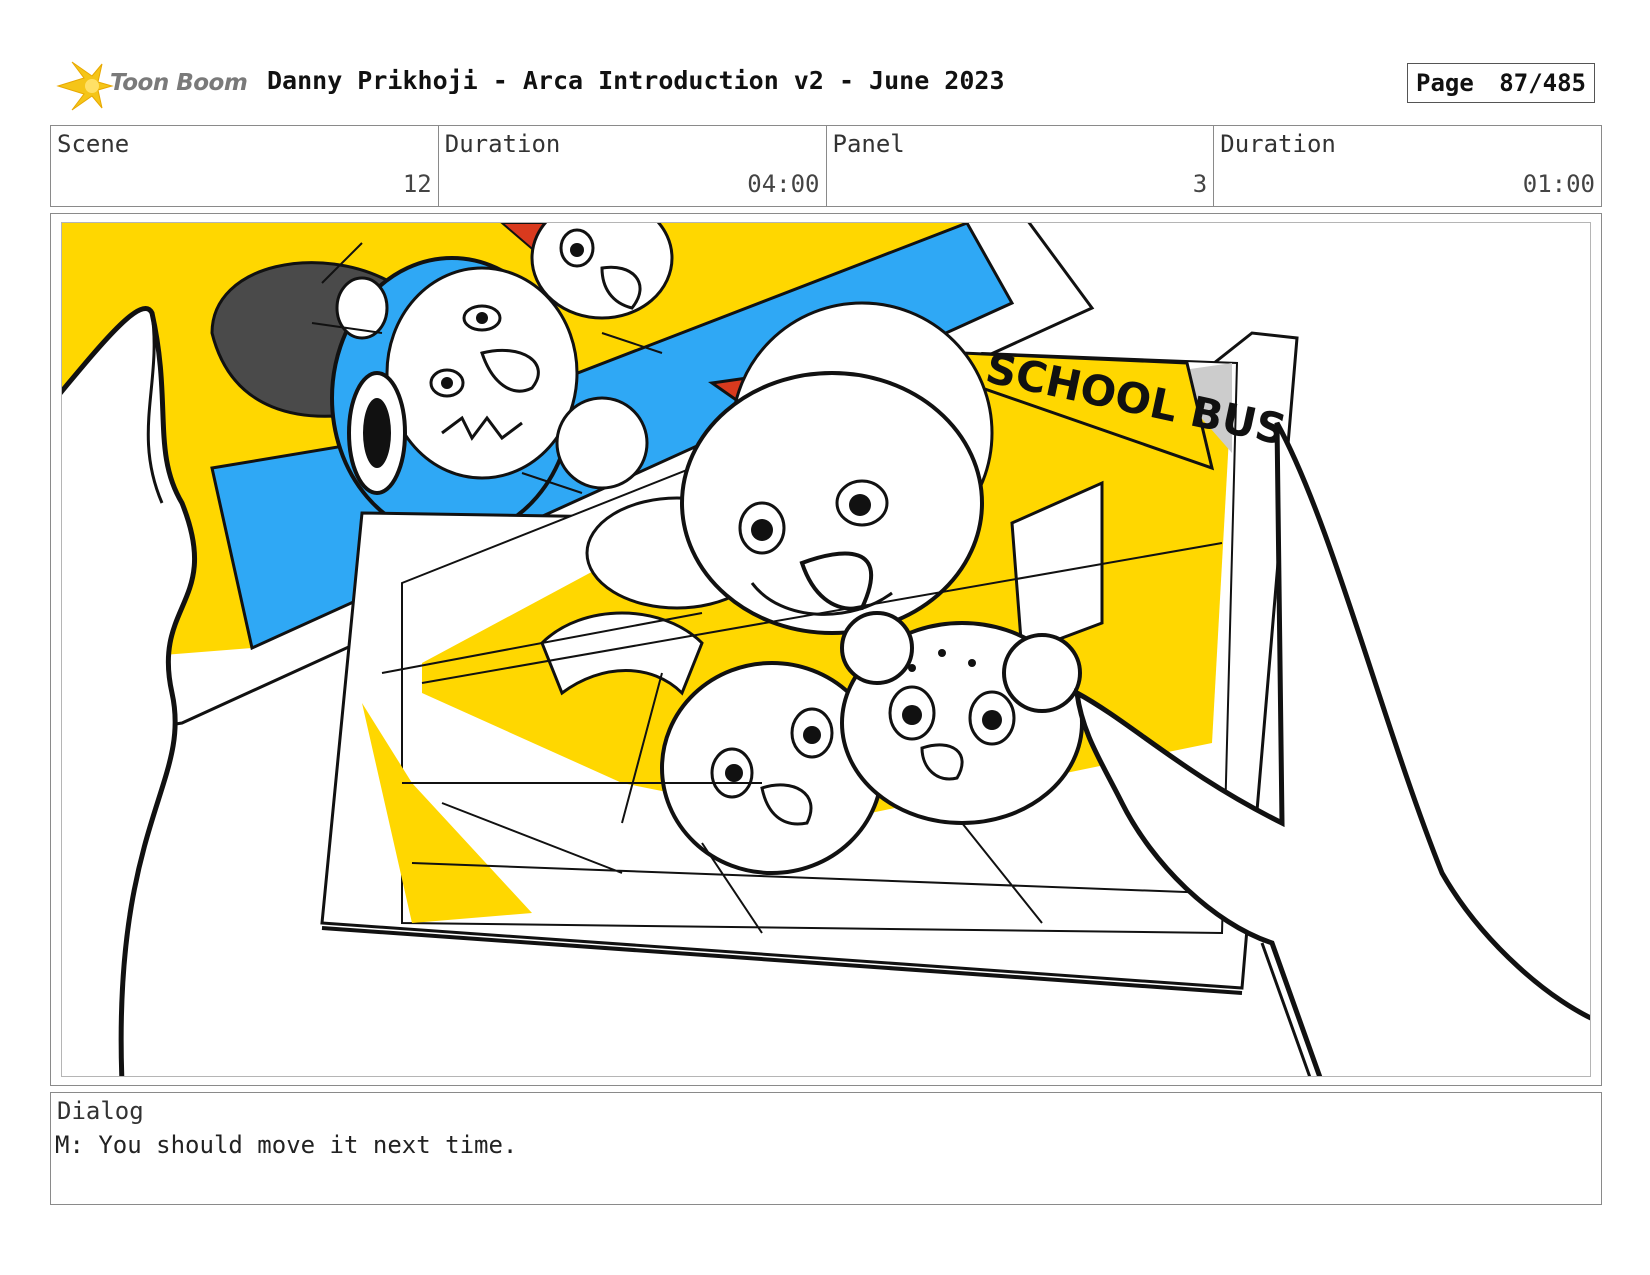 The width and height of the screenshot is (1650, 1275). Describe the element at coordinates (502, 144) in the screenshot. I see `scene-duration-label: Duration` at that location.